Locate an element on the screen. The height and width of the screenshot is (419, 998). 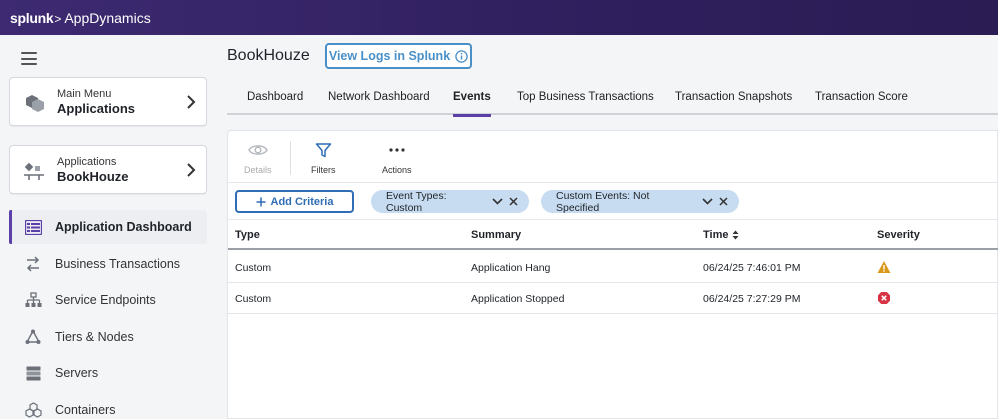
brand-app: AppDynamics is located at coordinates (107, 17).